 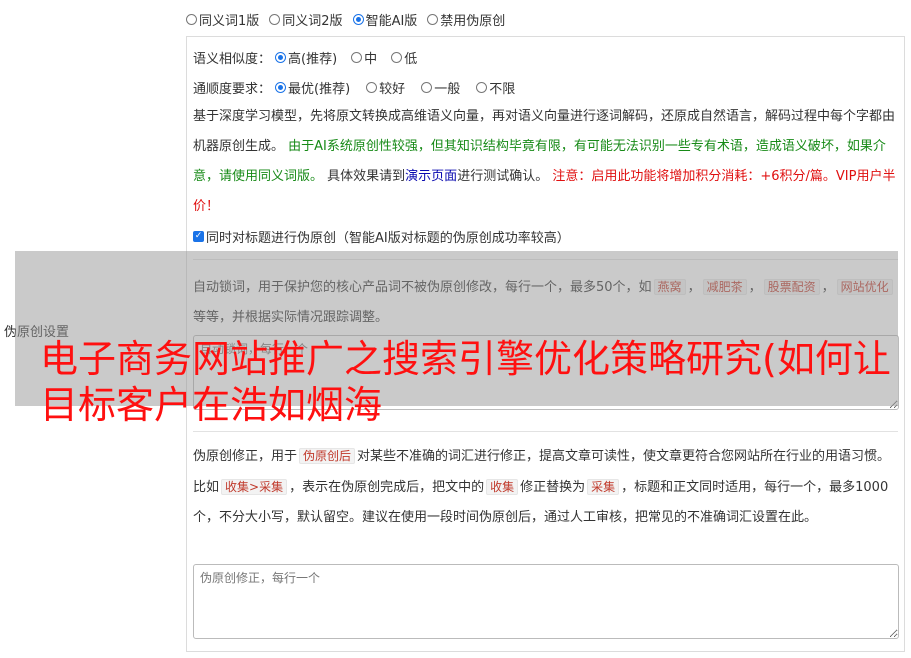 I want to click on correction-input, so click(x=546, y=601).